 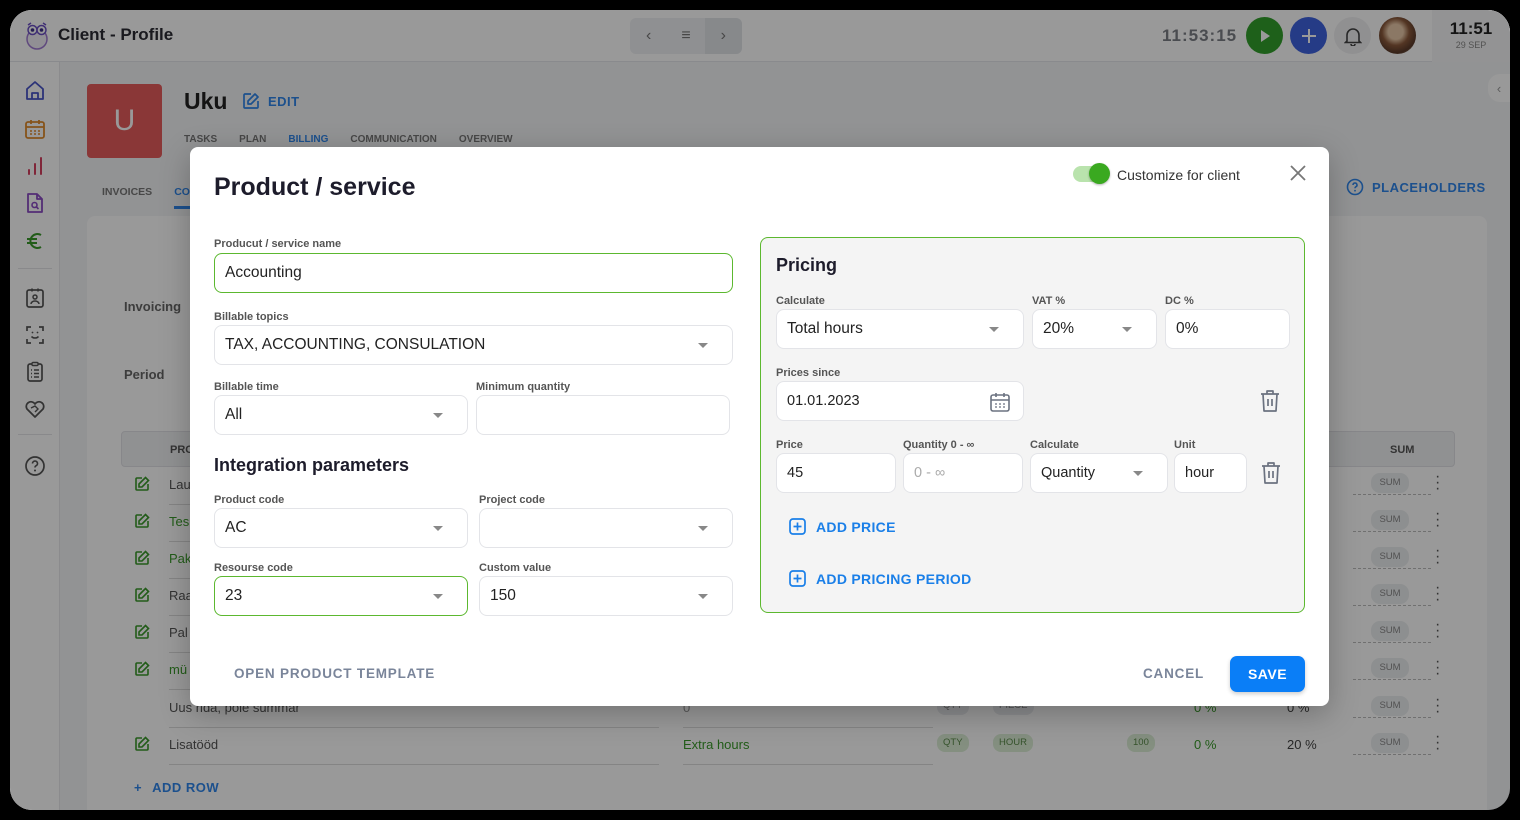 What do you see at coordinates (355, 344) in the screenshot?
I see `topics-value: TAX, ACCOUNTING, CONSULATION` at bounding box center [355, 344].